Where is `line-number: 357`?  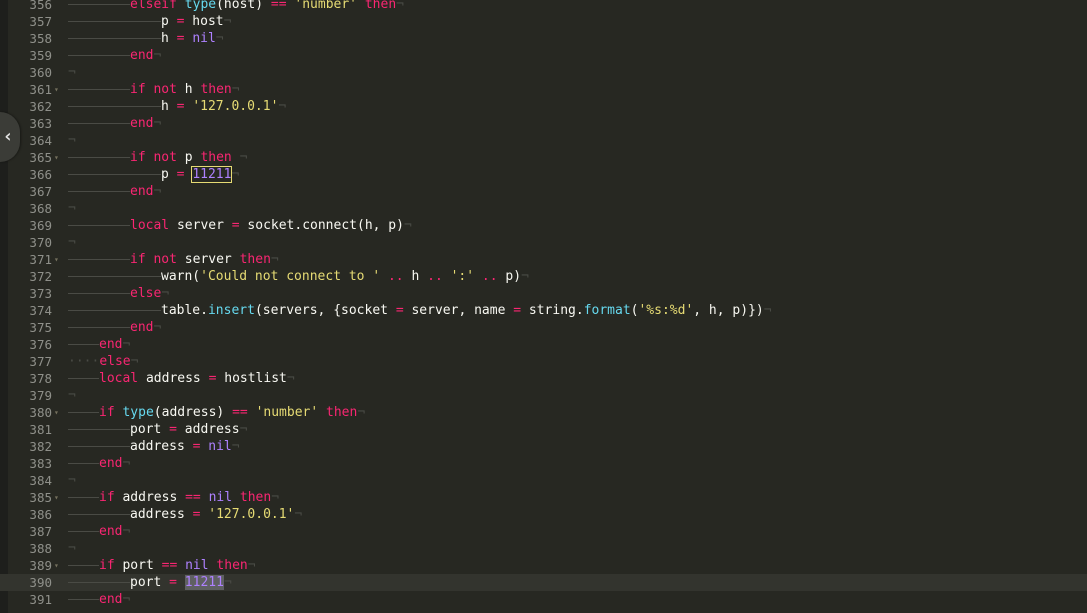
line-number: 357 is located at coordinates (40, 21).